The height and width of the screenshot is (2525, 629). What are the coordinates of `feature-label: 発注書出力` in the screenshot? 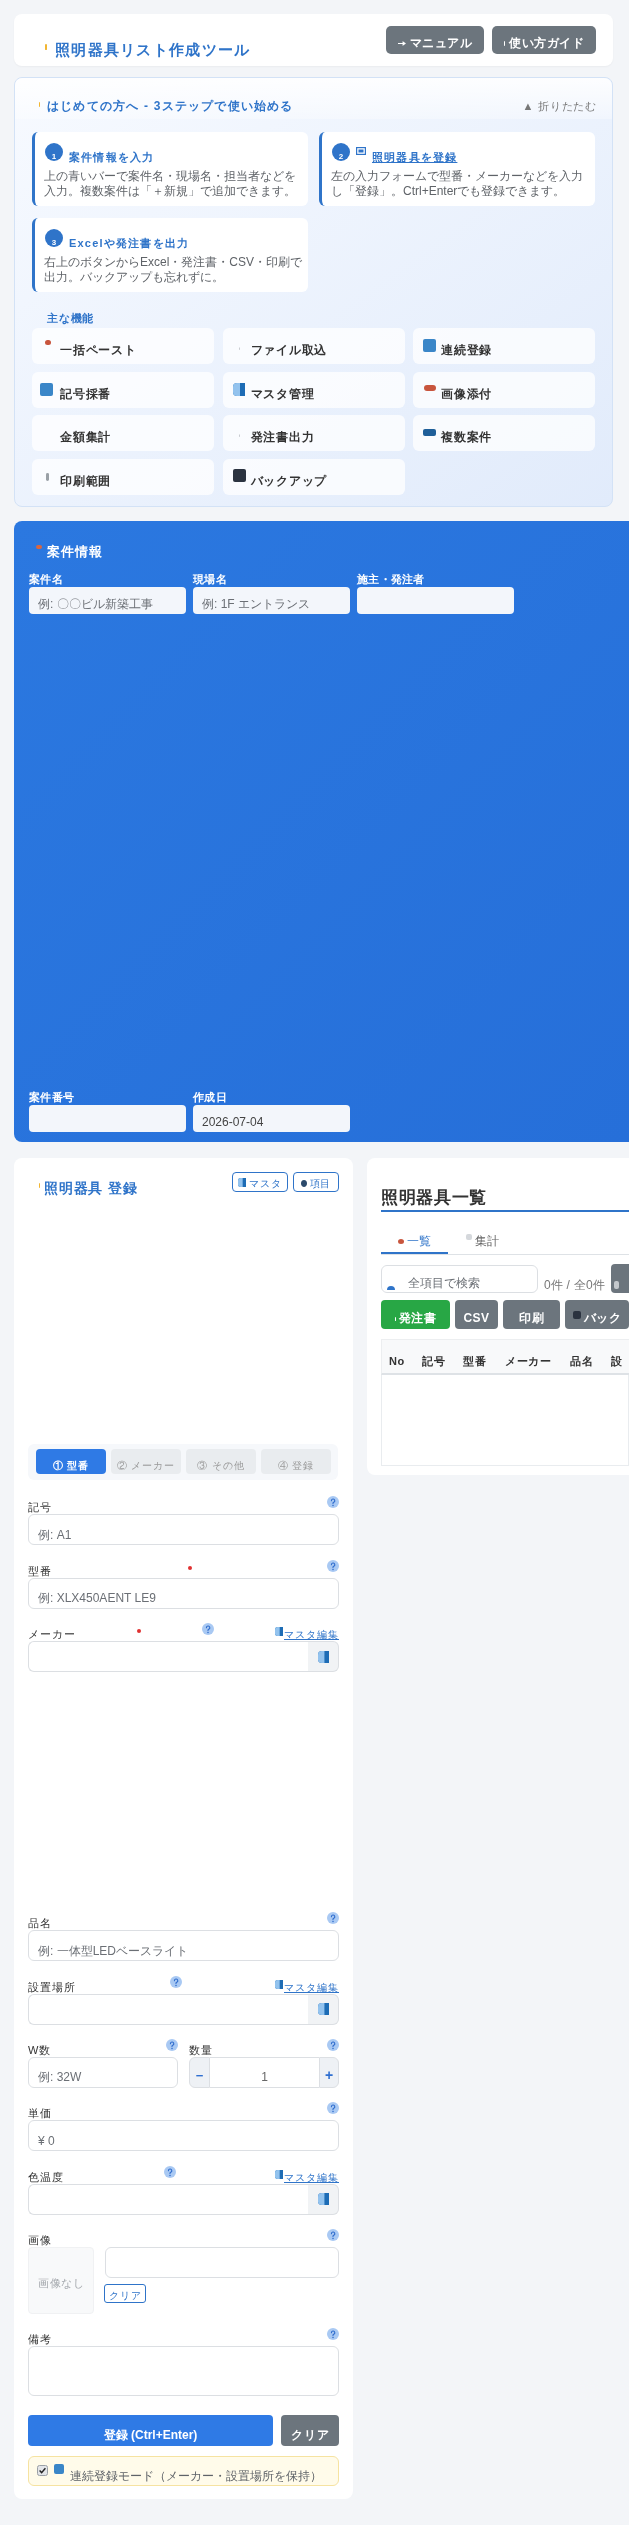 It's located at (282, 438).